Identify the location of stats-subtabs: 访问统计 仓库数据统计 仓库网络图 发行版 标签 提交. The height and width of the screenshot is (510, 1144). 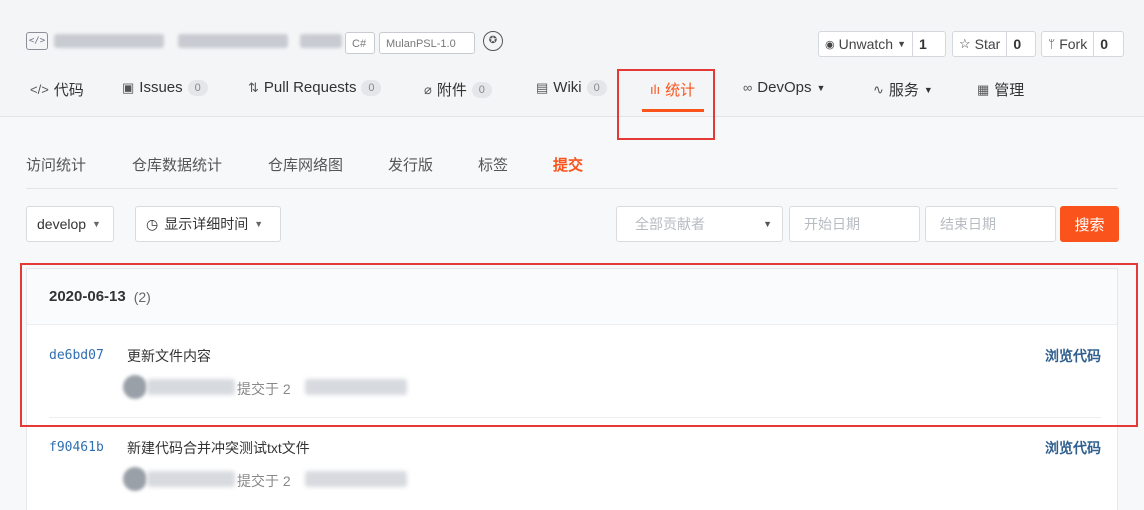
(572, 166).